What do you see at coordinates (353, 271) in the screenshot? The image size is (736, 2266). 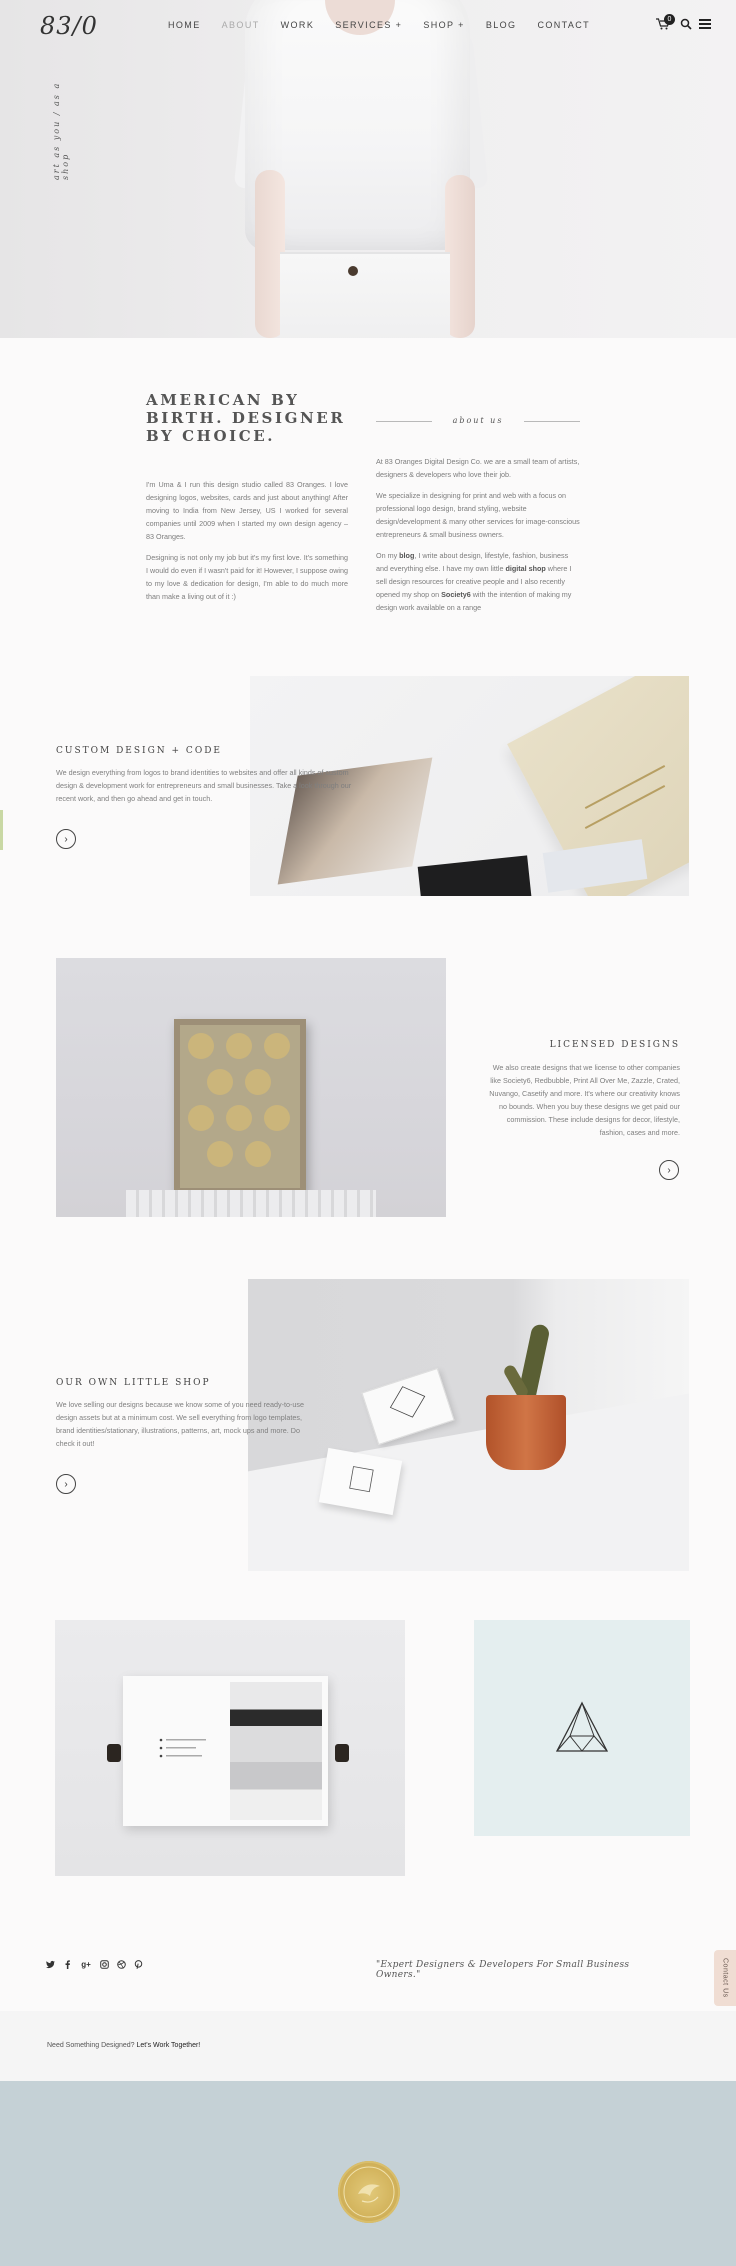 I see `hero-button` at bounding box center [353, 271].